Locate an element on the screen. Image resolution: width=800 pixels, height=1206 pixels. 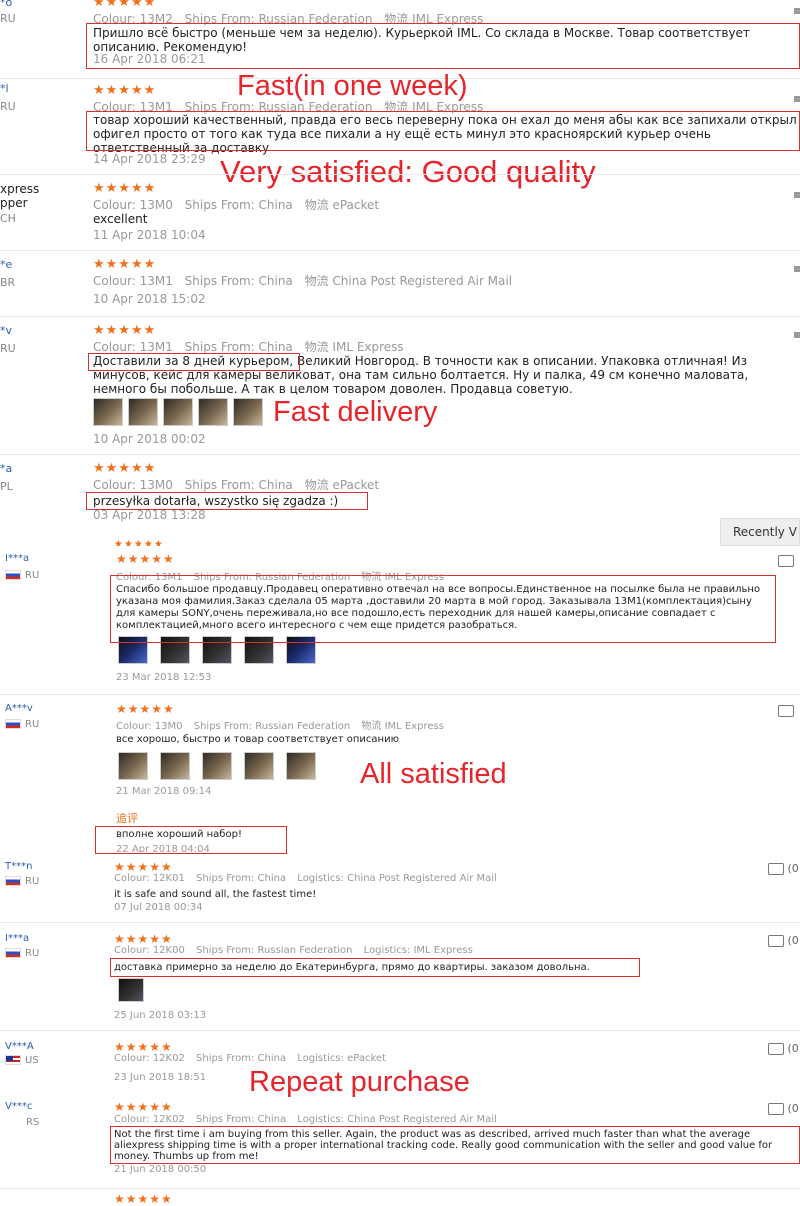
buyer-country: BR is located at coordinates (8, 282).